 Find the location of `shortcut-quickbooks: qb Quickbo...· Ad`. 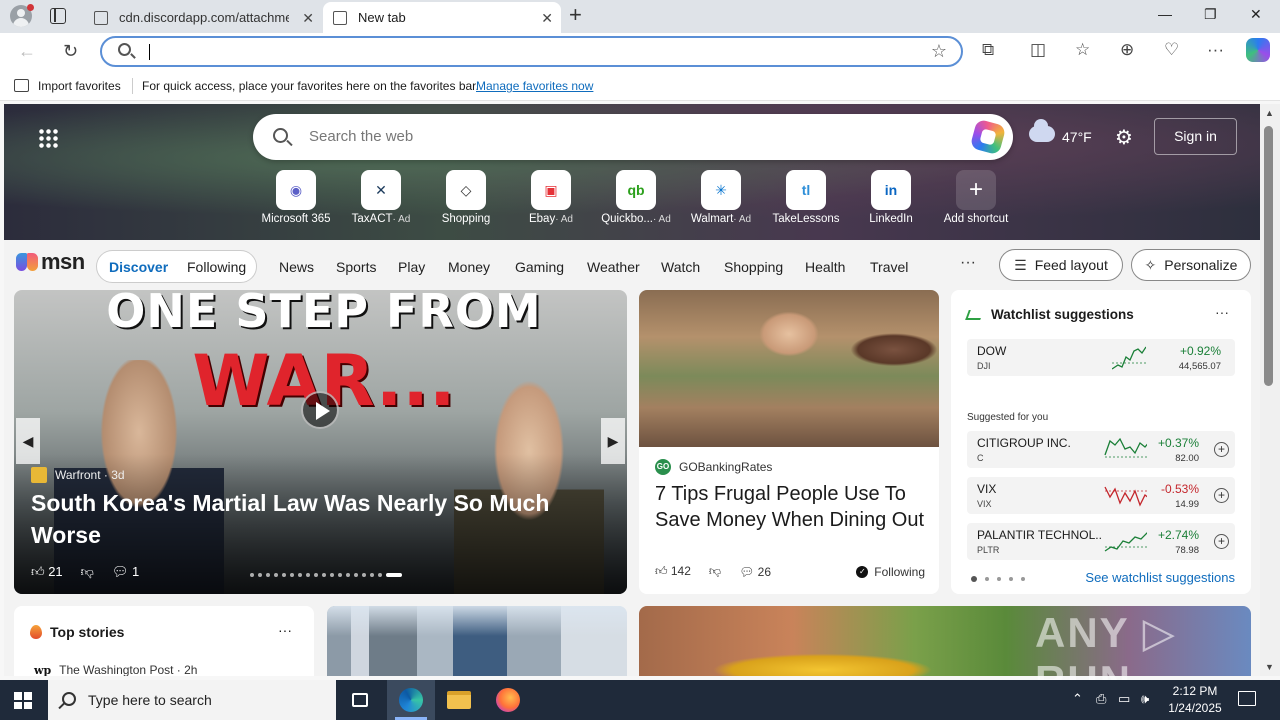

shortcut-quickbooks: qb Quickbo...· Ad is located at coordinates (636, 197).